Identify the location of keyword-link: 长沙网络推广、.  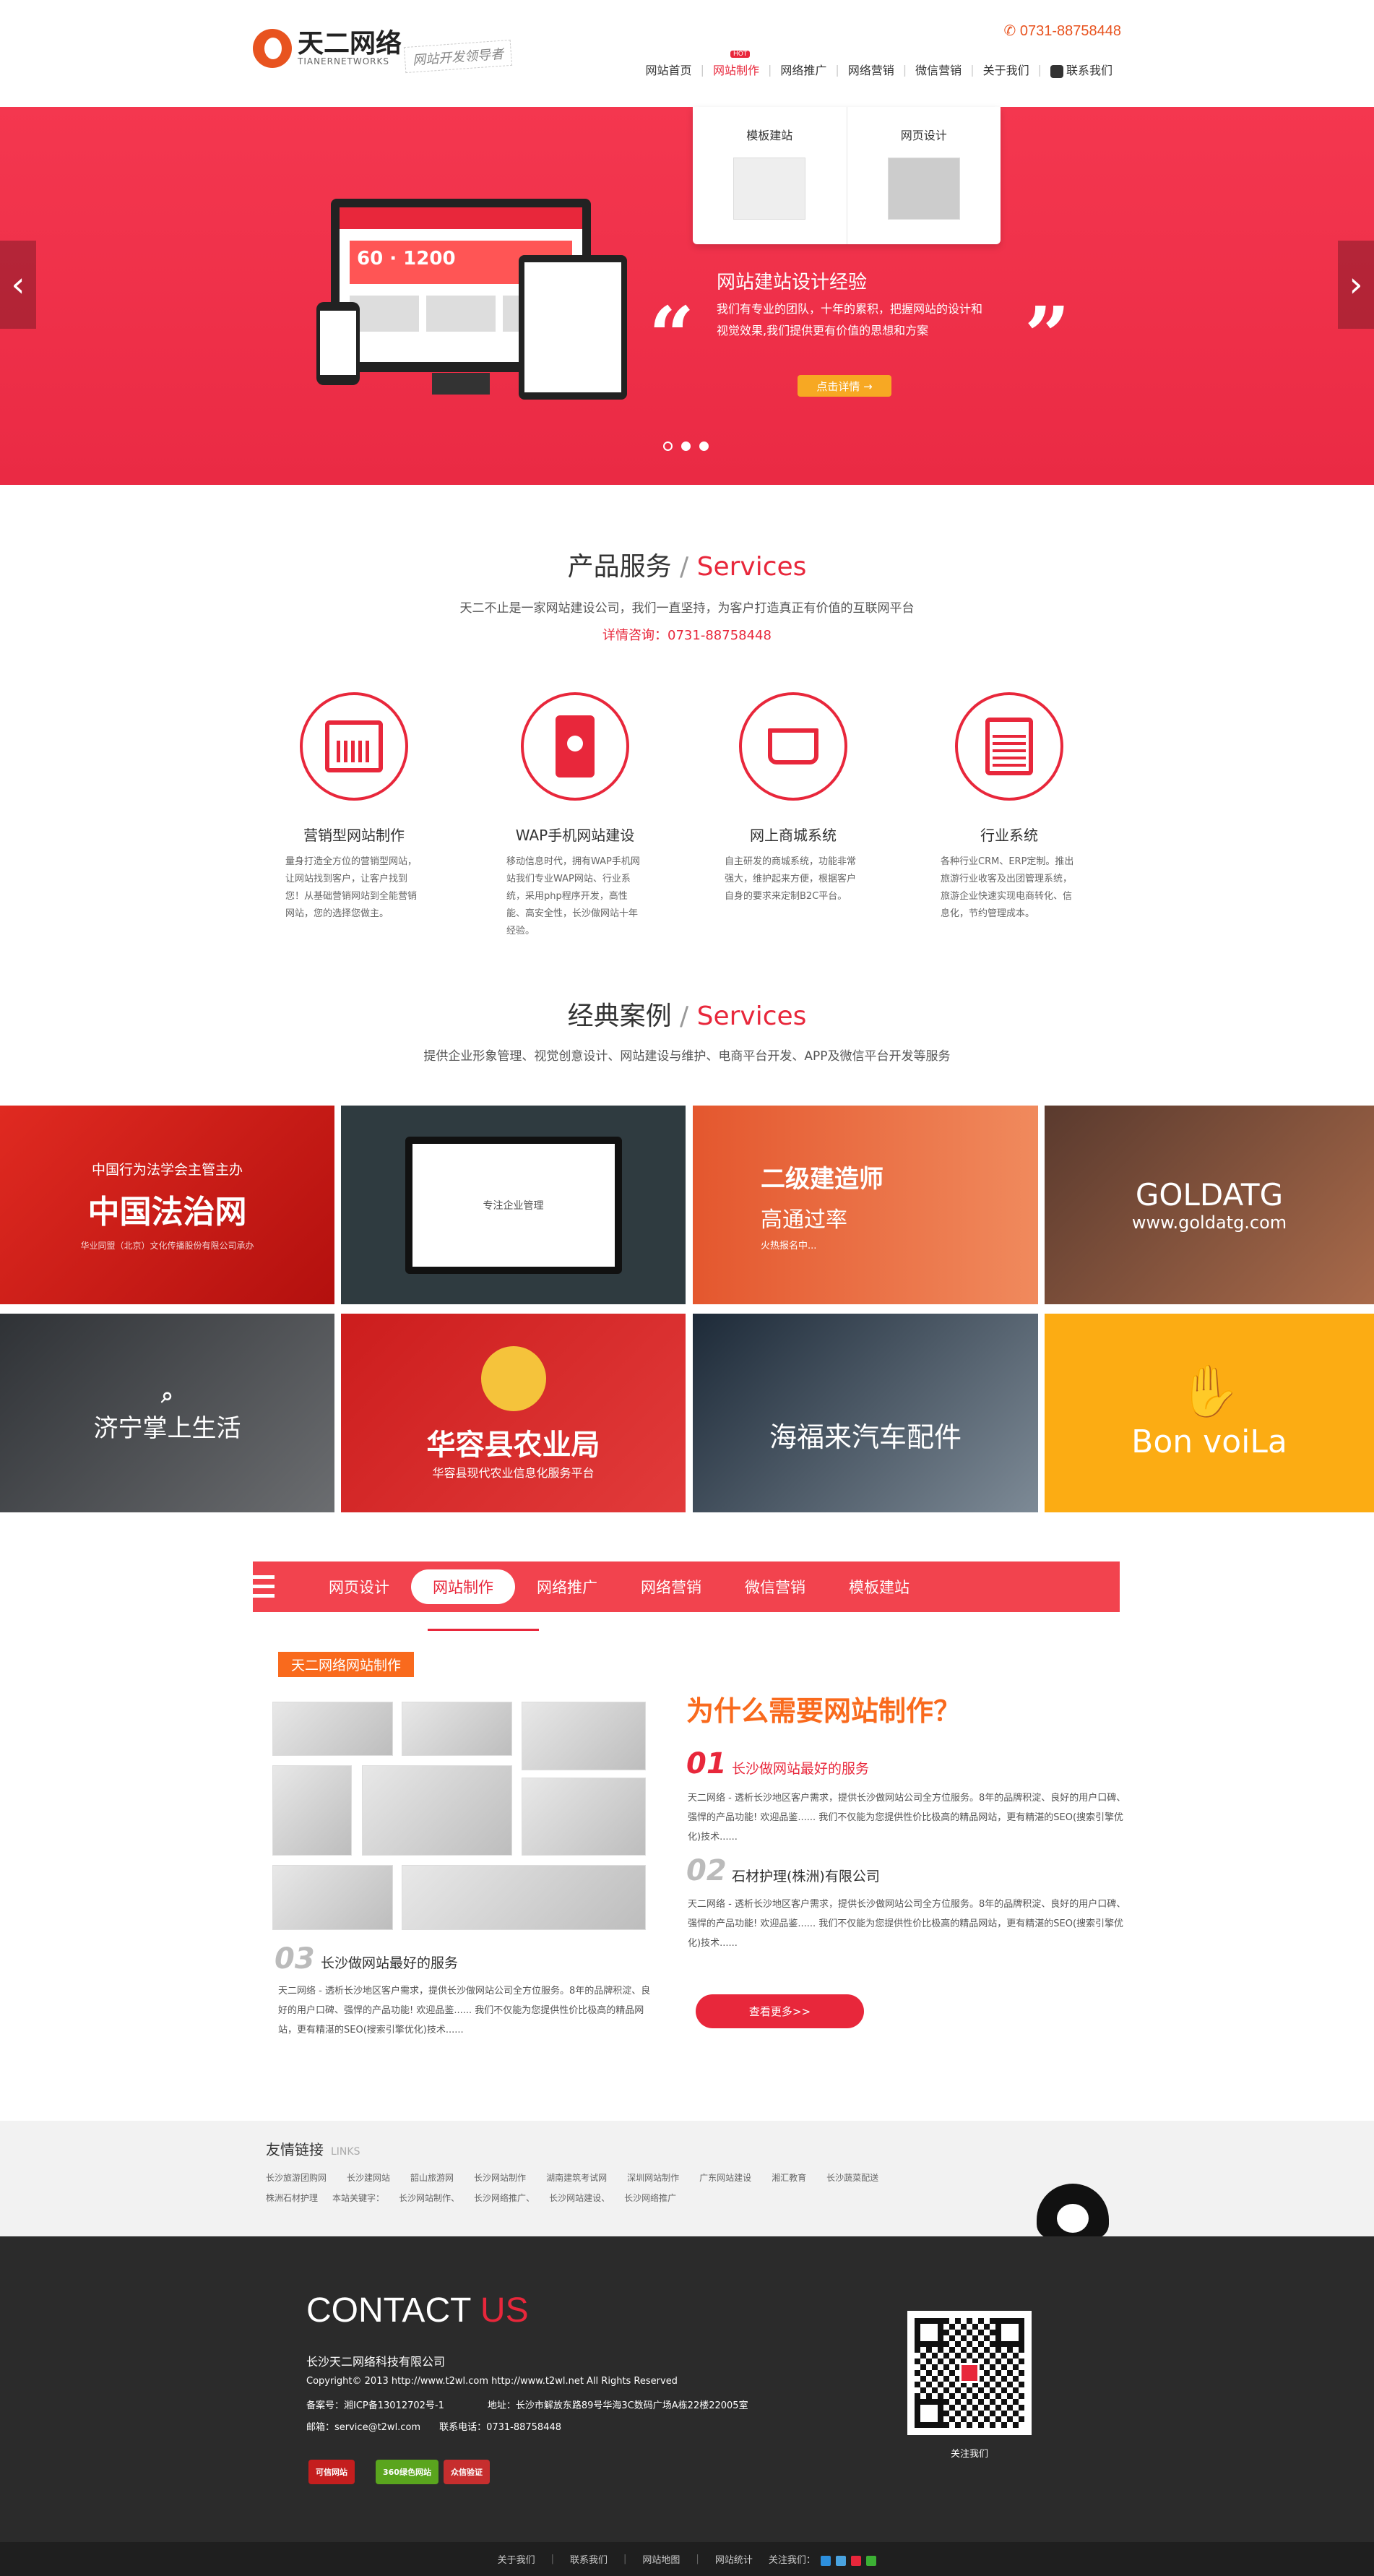
(504, 2198).